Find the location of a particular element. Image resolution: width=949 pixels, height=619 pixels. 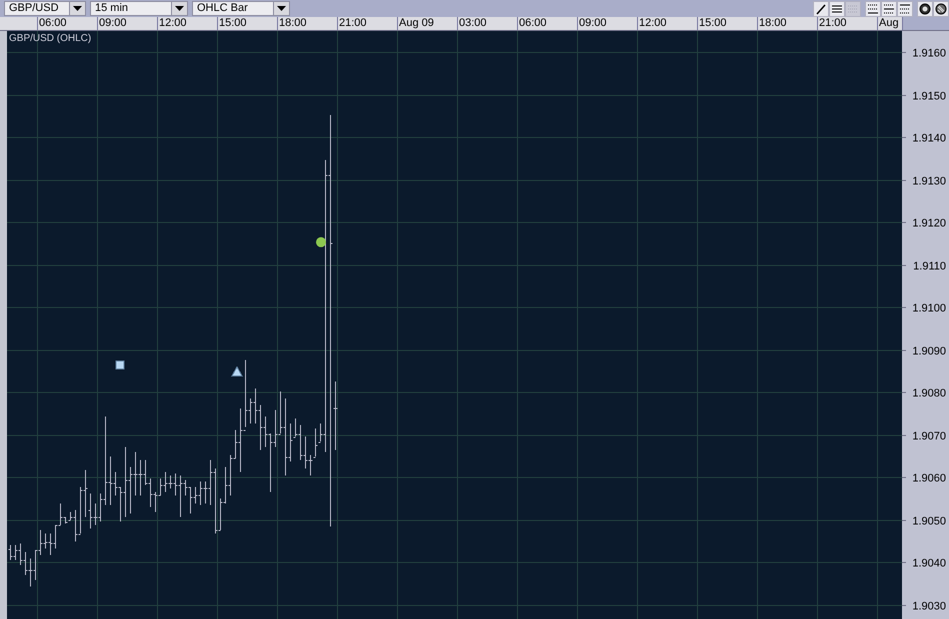

time-label: 03:00 is located at coordinates (487, 23).